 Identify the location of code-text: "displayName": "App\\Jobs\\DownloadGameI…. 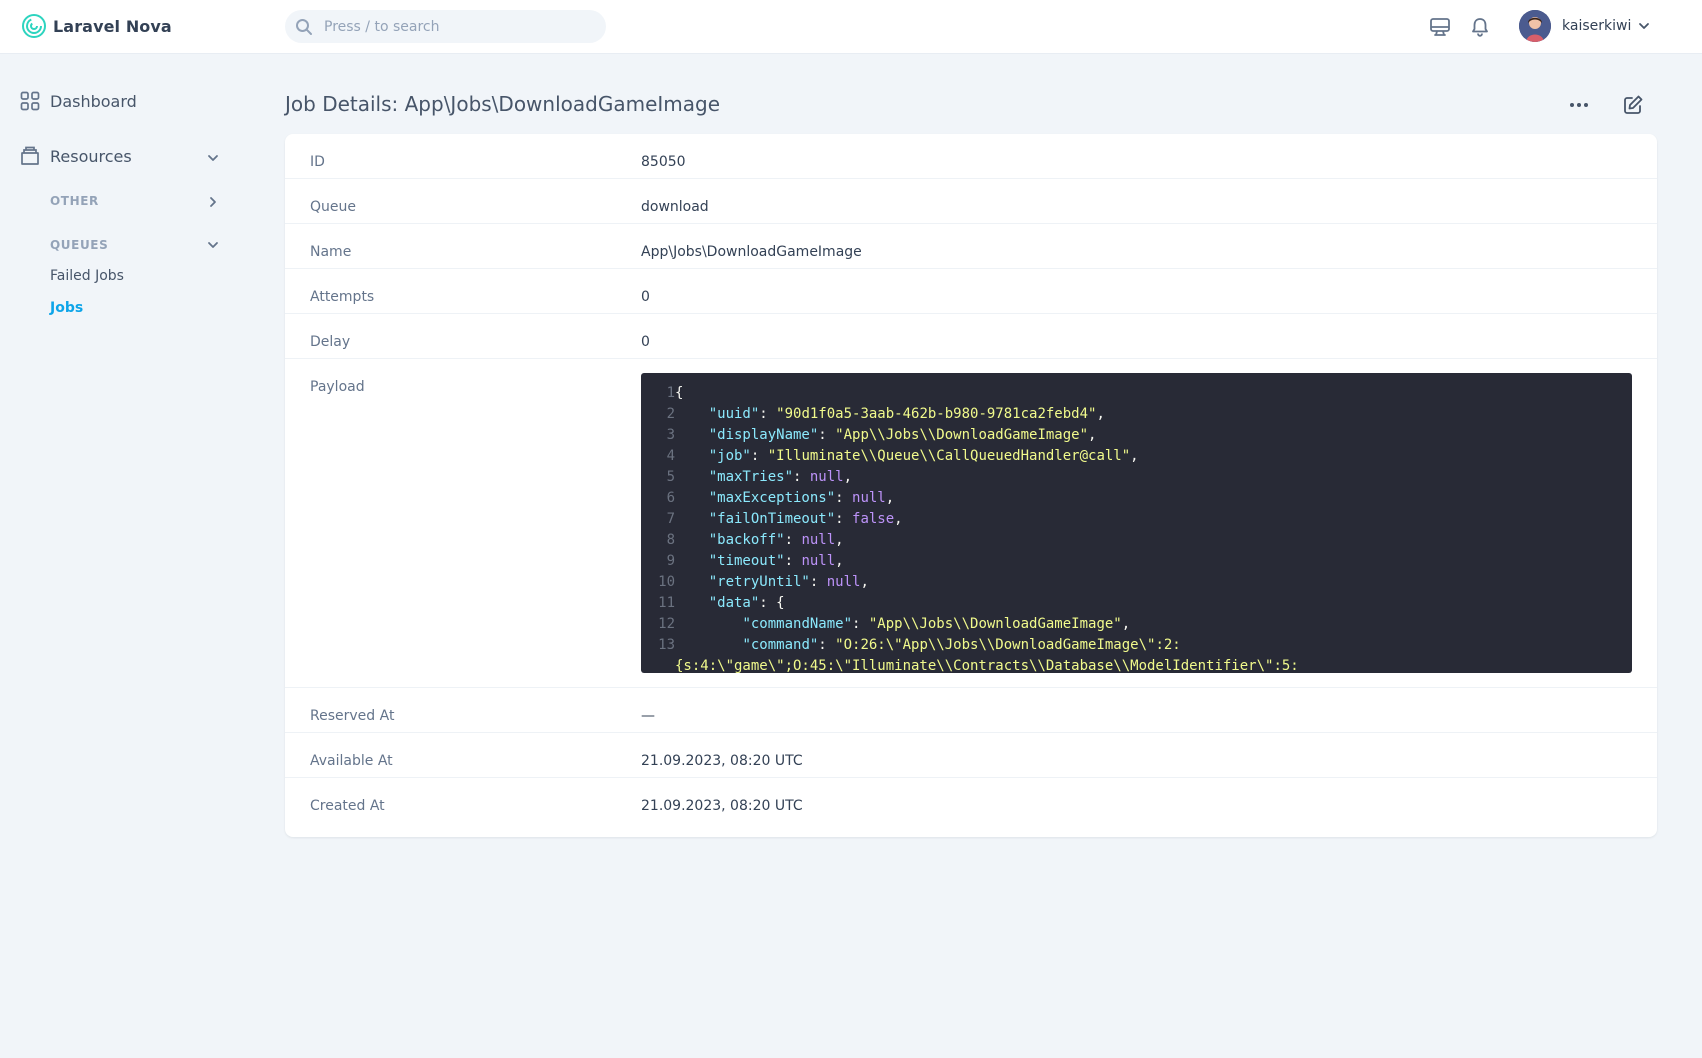
(886, 435).